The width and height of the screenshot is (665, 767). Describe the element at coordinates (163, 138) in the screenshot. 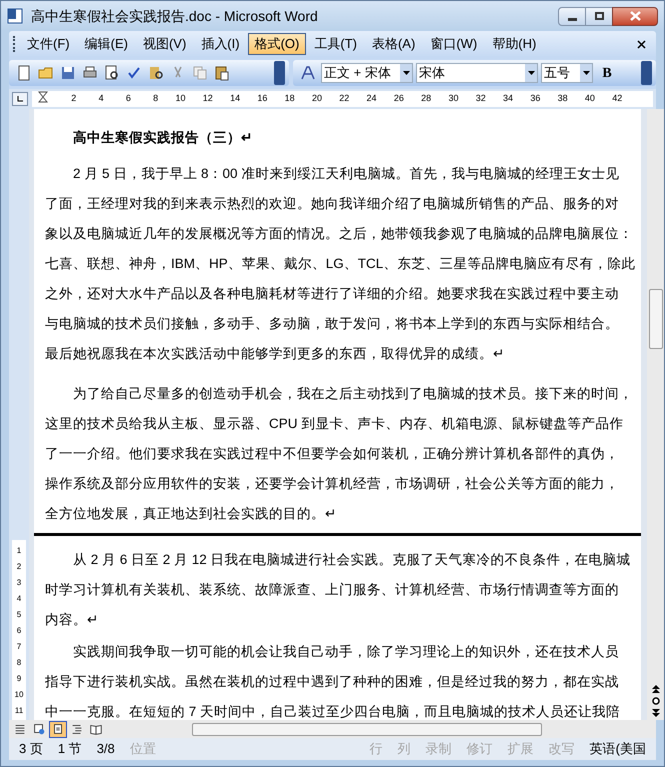

I see `document-heading: 高中生寒假实践报告（三）↵` at that location.